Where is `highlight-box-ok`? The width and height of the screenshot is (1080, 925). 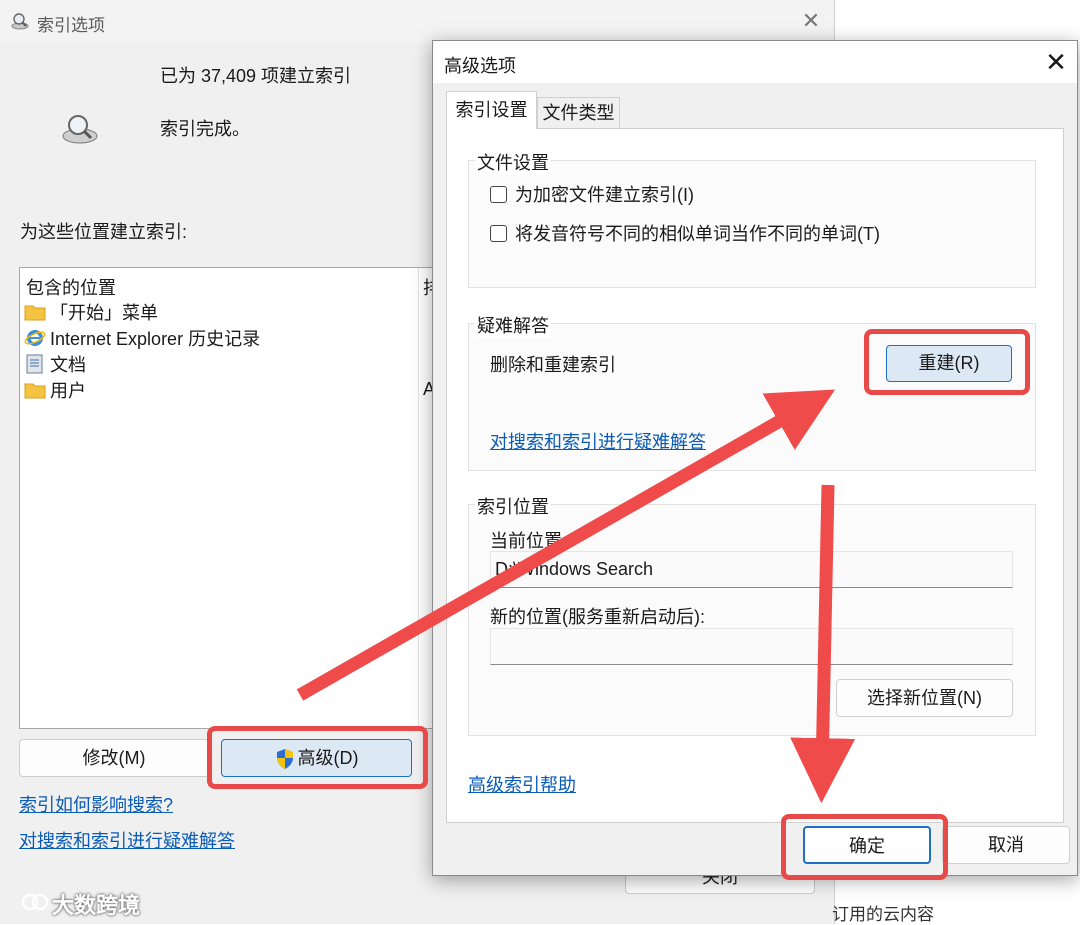 highlight-box-ok is located at coordinates (864, 847).